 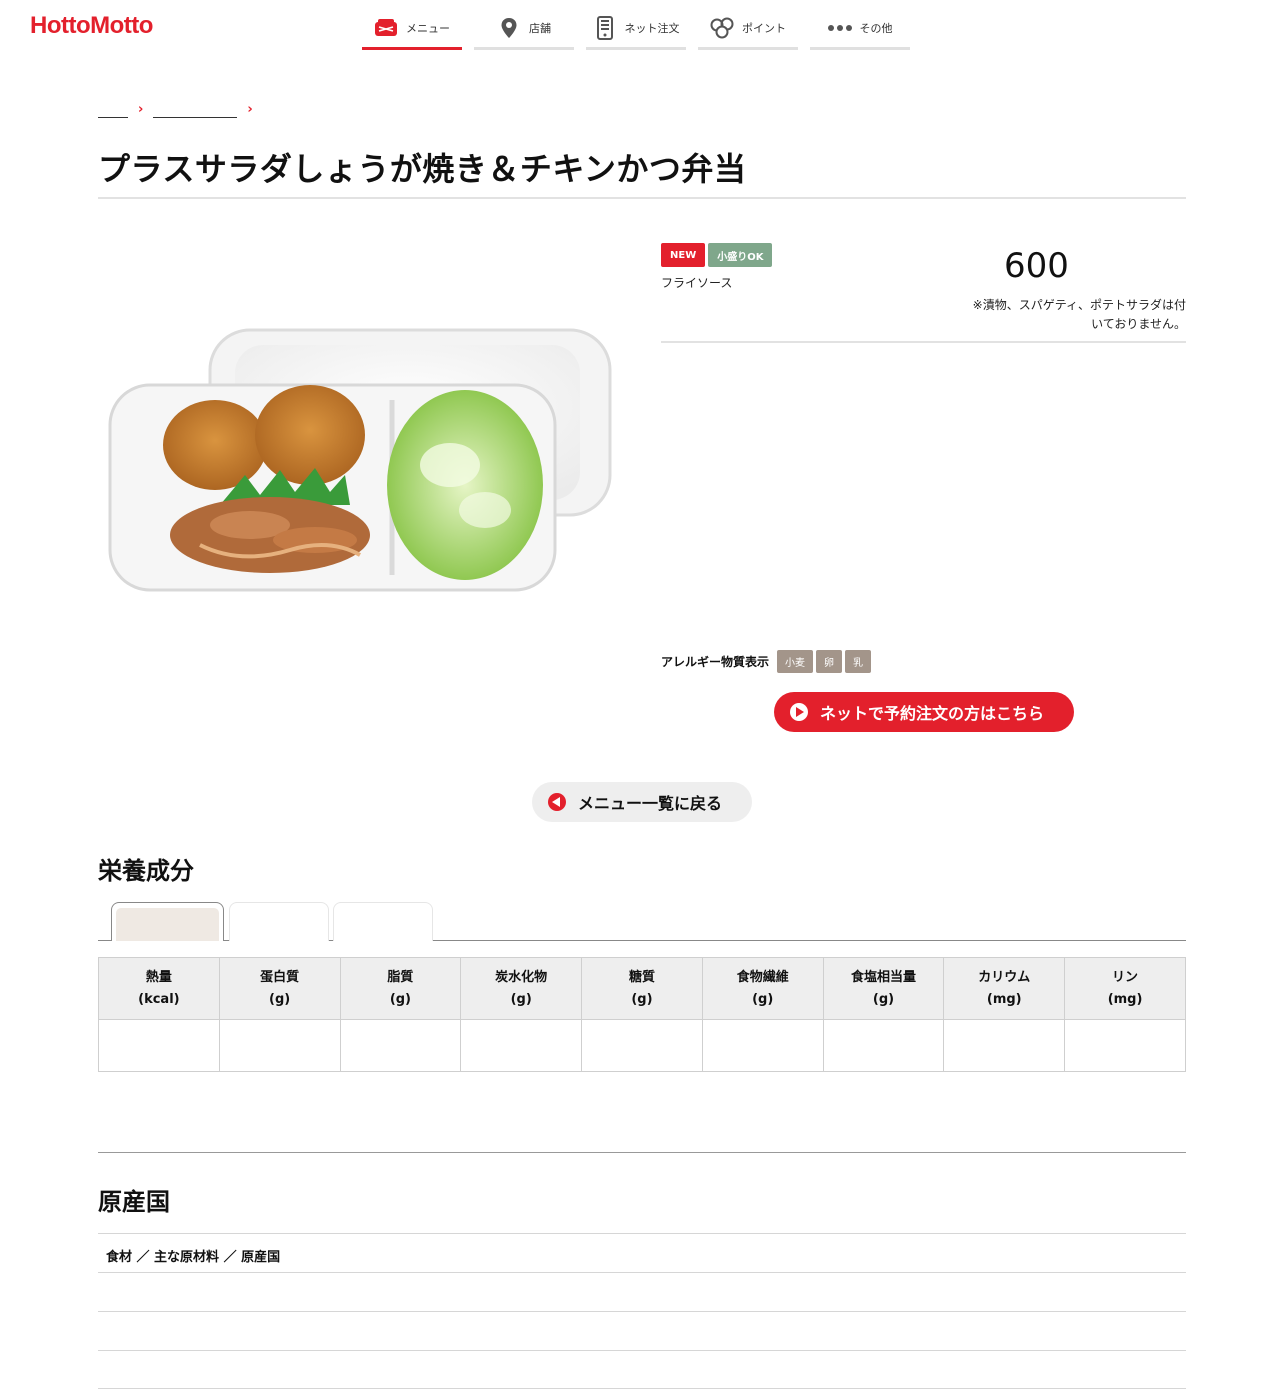 What do you see at coordinates (280, 977) in the screenshot?
I see `col-name: 蛋白質` at bounding box center [280, 977].